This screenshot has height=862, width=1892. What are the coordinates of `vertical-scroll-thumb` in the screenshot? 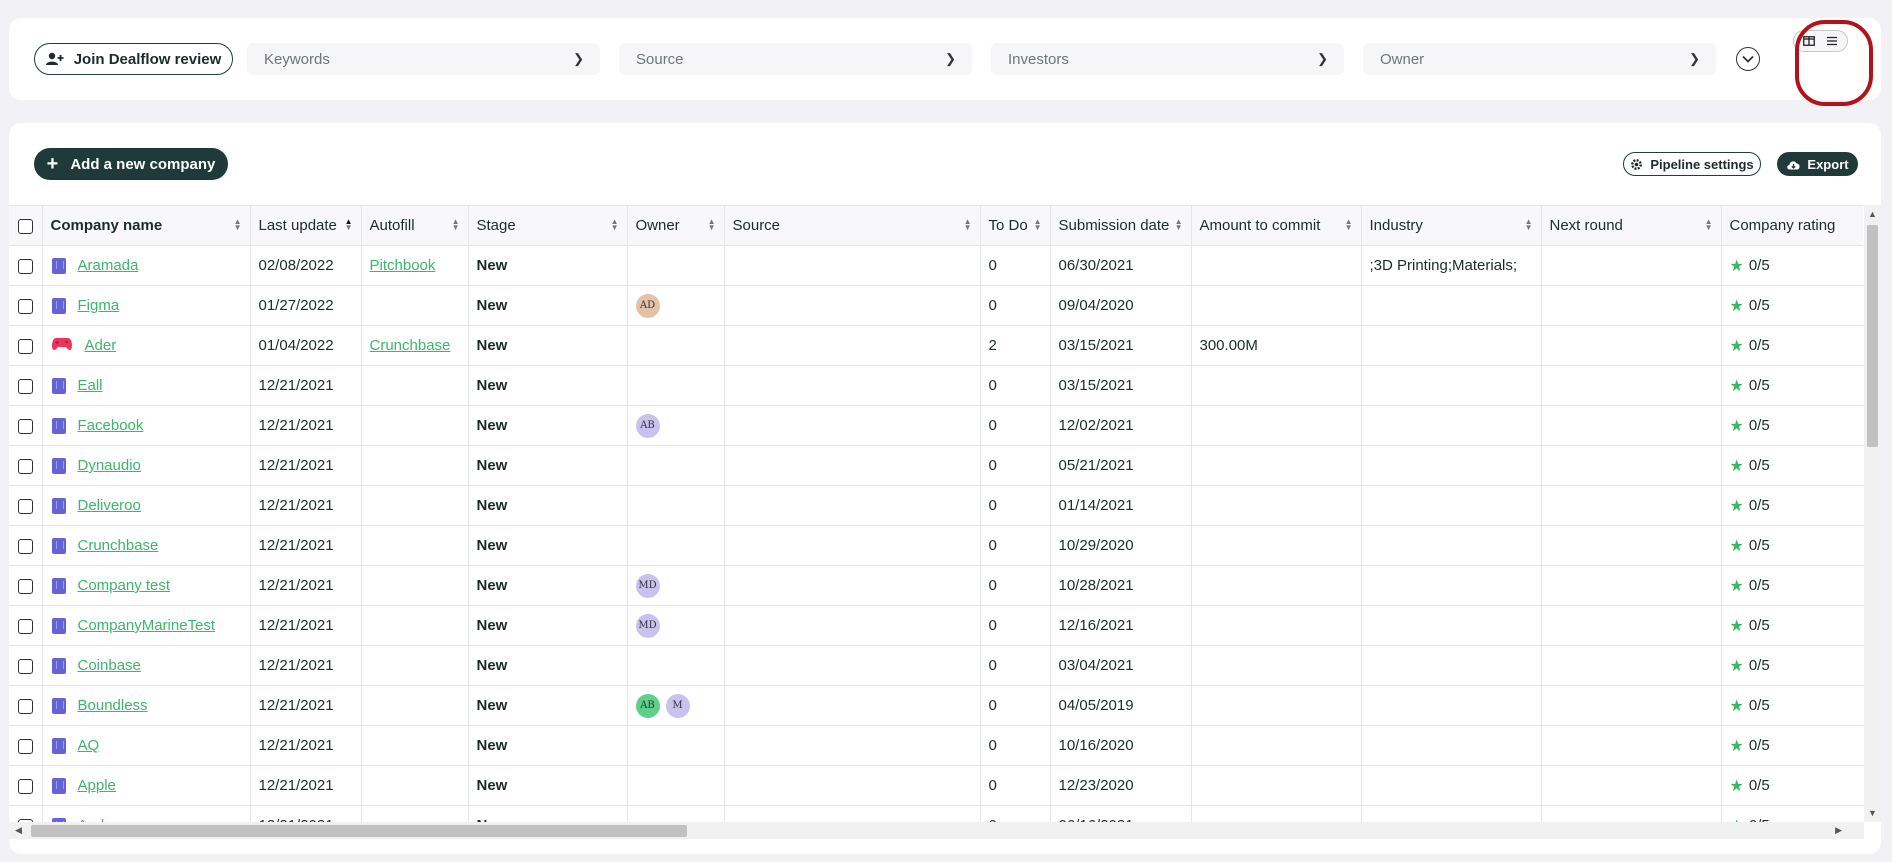 It's located at (1872, 336).